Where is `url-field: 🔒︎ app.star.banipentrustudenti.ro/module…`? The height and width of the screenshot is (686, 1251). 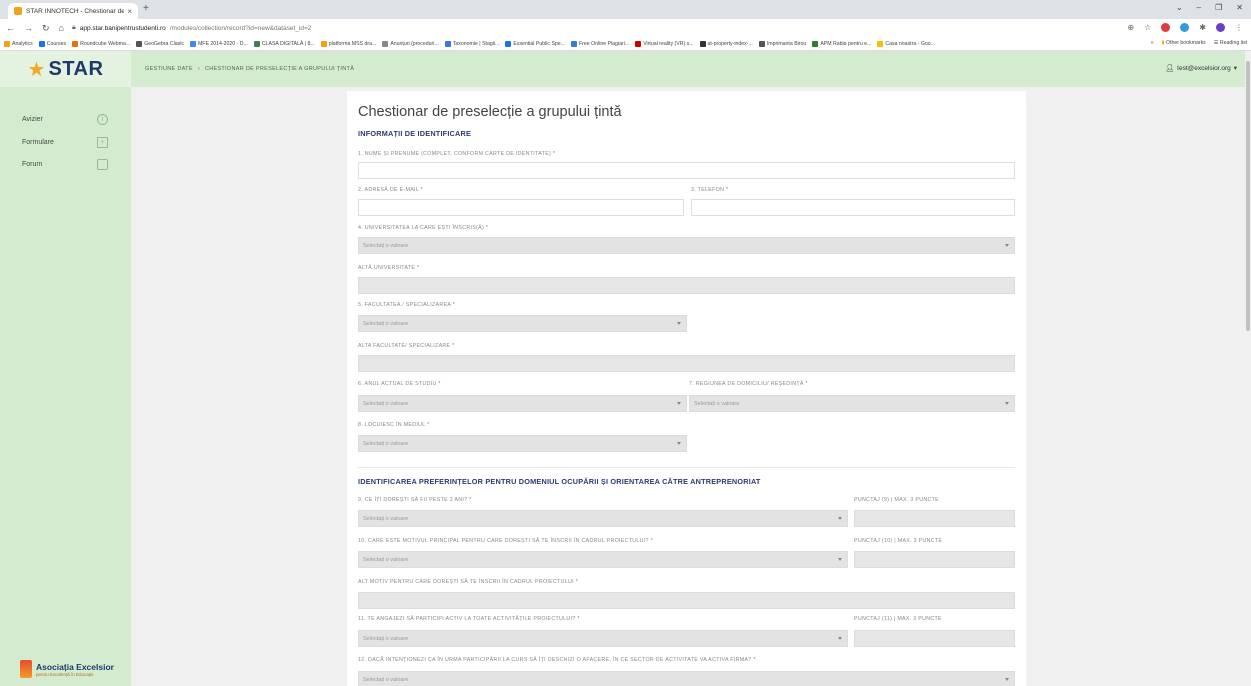 url-field: 🔒︎ app.star.banipentrustudenti.ro/module… is located at coordinates (191, 28).